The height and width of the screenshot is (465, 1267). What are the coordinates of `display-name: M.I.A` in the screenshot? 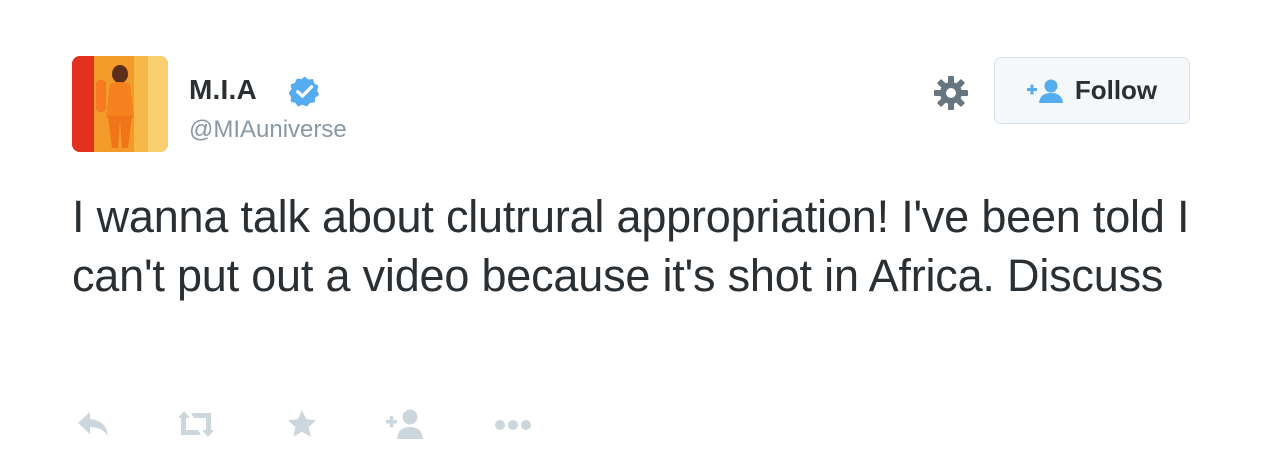 It's located at (223, 90).